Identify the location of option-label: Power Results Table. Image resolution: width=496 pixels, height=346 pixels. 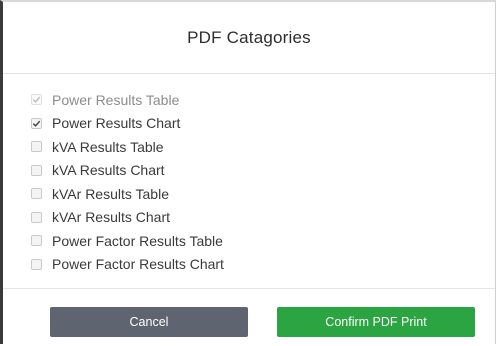
(116, 99).